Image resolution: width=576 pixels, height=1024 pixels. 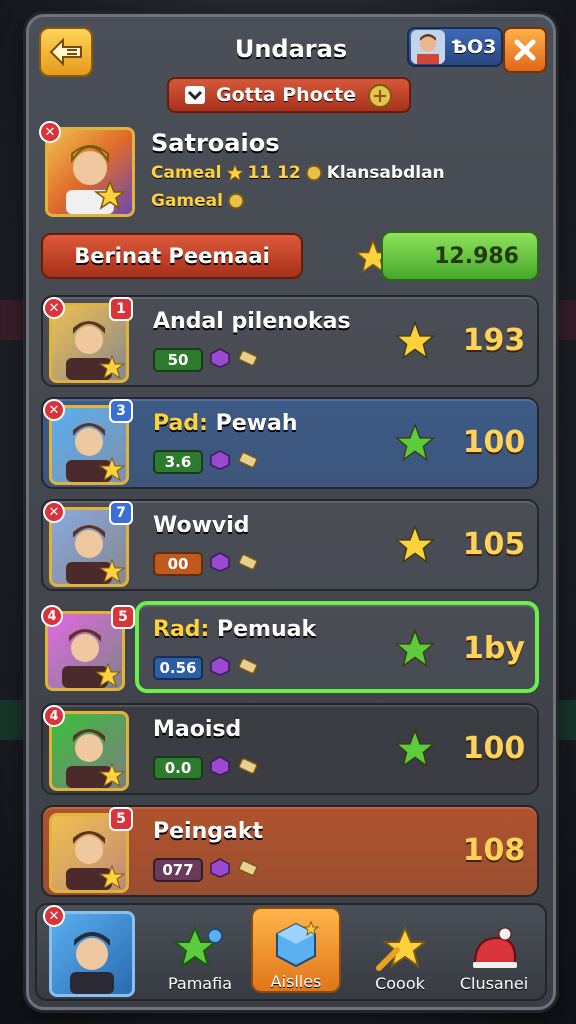 I want to click on nav-item-aislles: Aislles, so click(x=296, y=950).